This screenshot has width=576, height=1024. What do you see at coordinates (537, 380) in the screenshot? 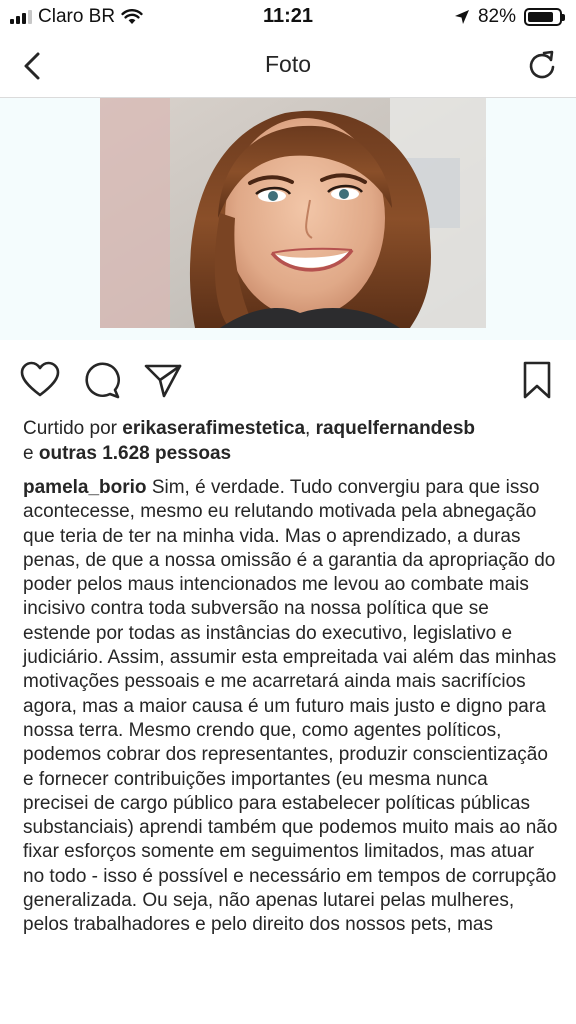
I see `bookmark-icon` at bounding box center [537, 380].